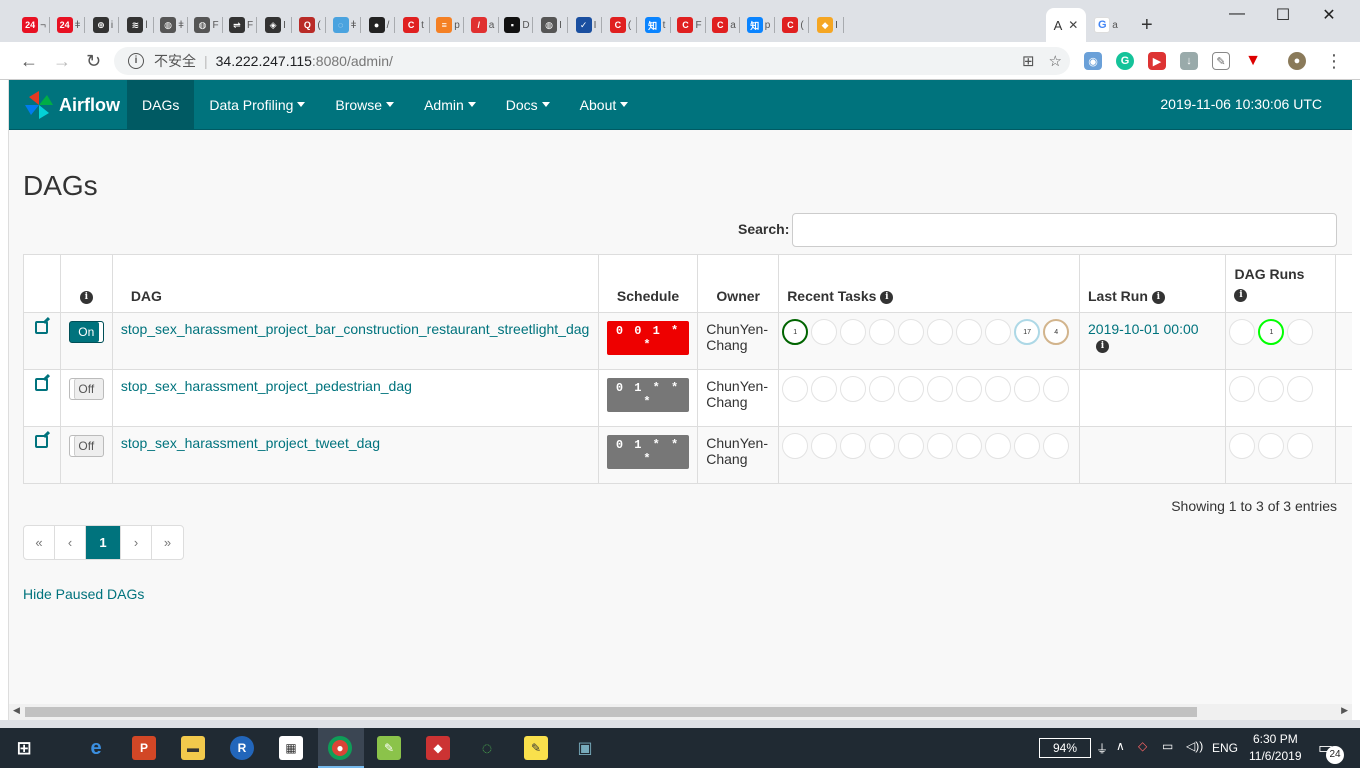 The image size is (1360, 768). I want to click on battery-icon: ▭, so click(1167, 746).